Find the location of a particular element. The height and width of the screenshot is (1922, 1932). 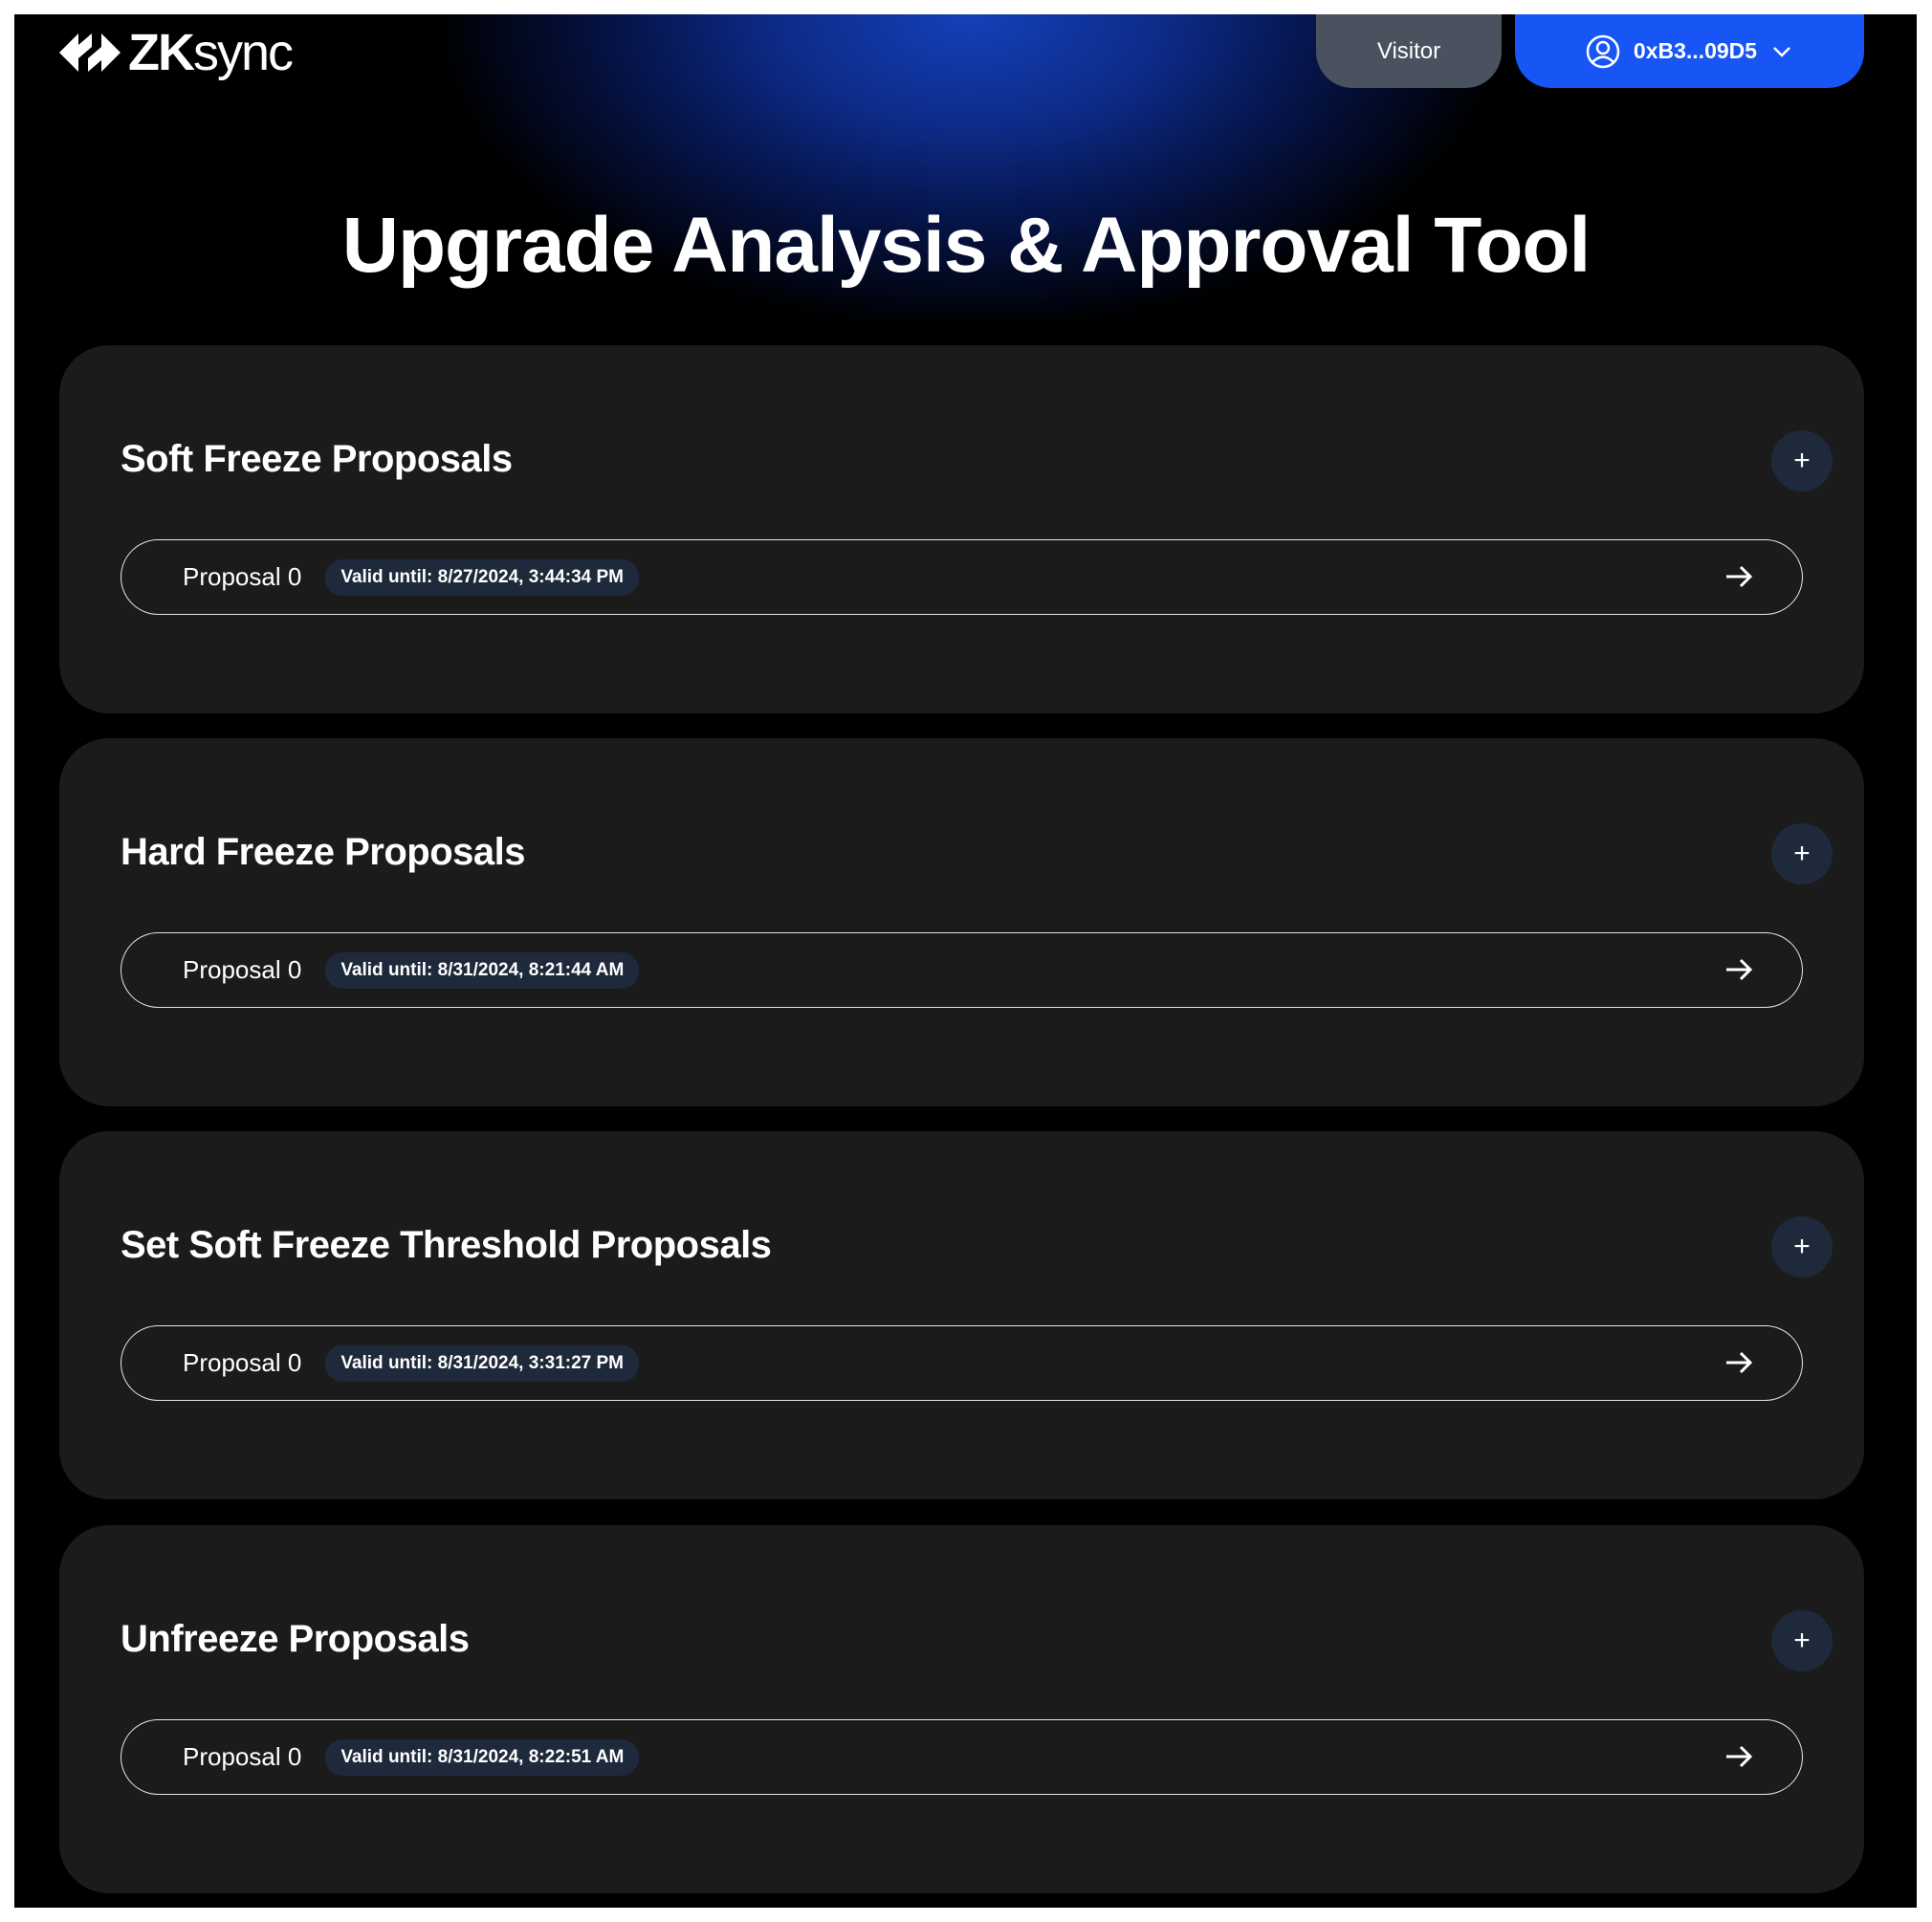

visitor-button: Visitor is located at coordinates (1409, 51).